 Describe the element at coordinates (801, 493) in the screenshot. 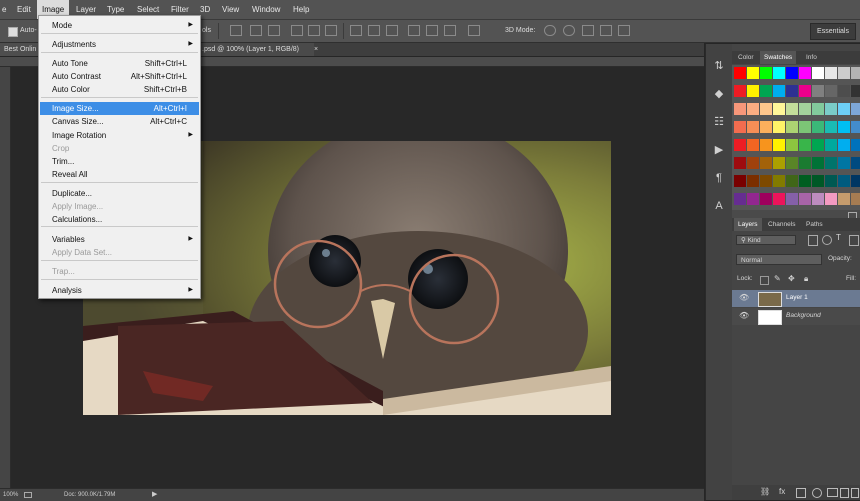

I see `add-mask-icon` at that location.